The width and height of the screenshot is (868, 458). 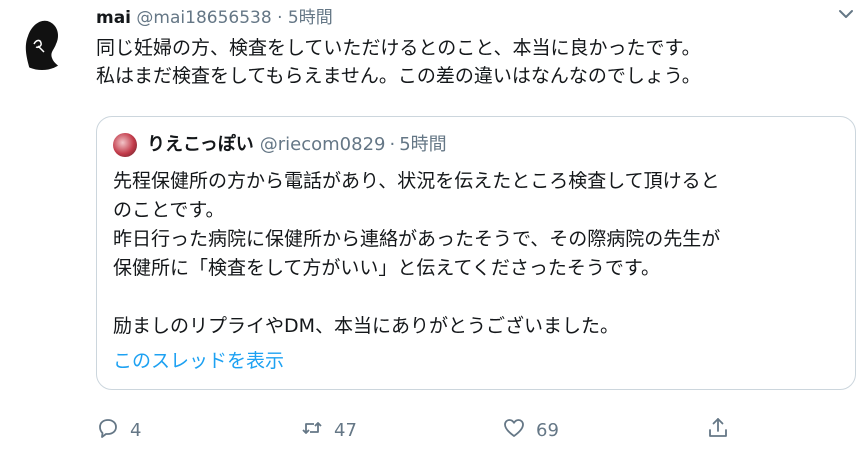 I want to click on handle: @mai18656538, so click(x=203, y=18).